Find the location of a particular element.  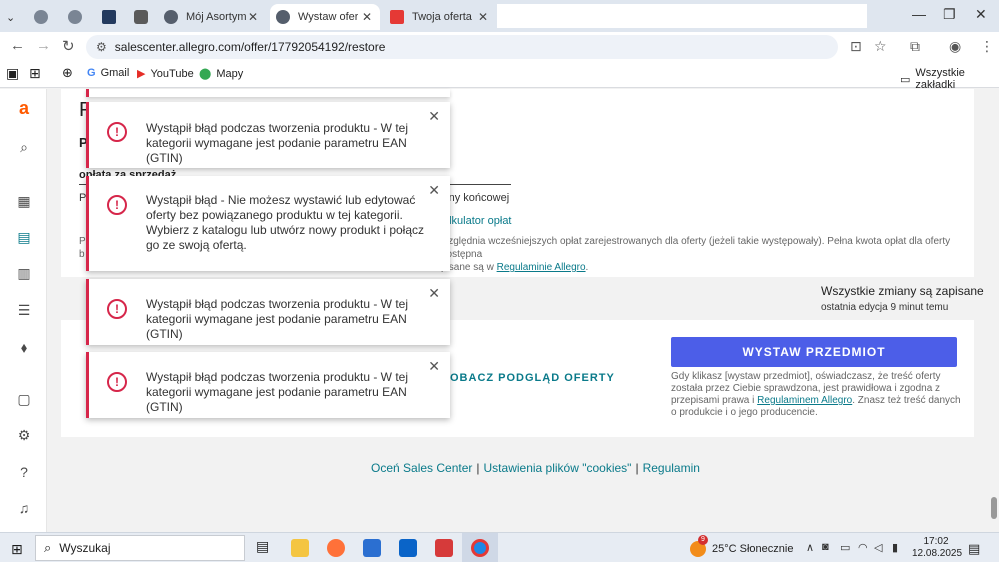

toast-fragment is located at coordinates (268, 93).